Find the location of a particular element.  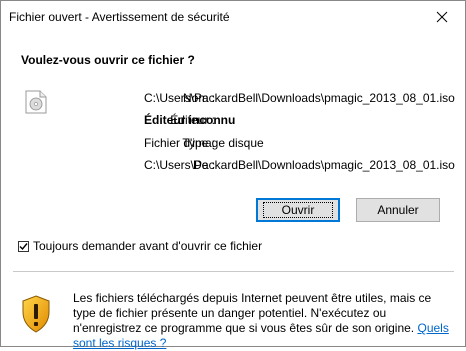

cancel-button: Annuler is located at coordinates (398, 210).